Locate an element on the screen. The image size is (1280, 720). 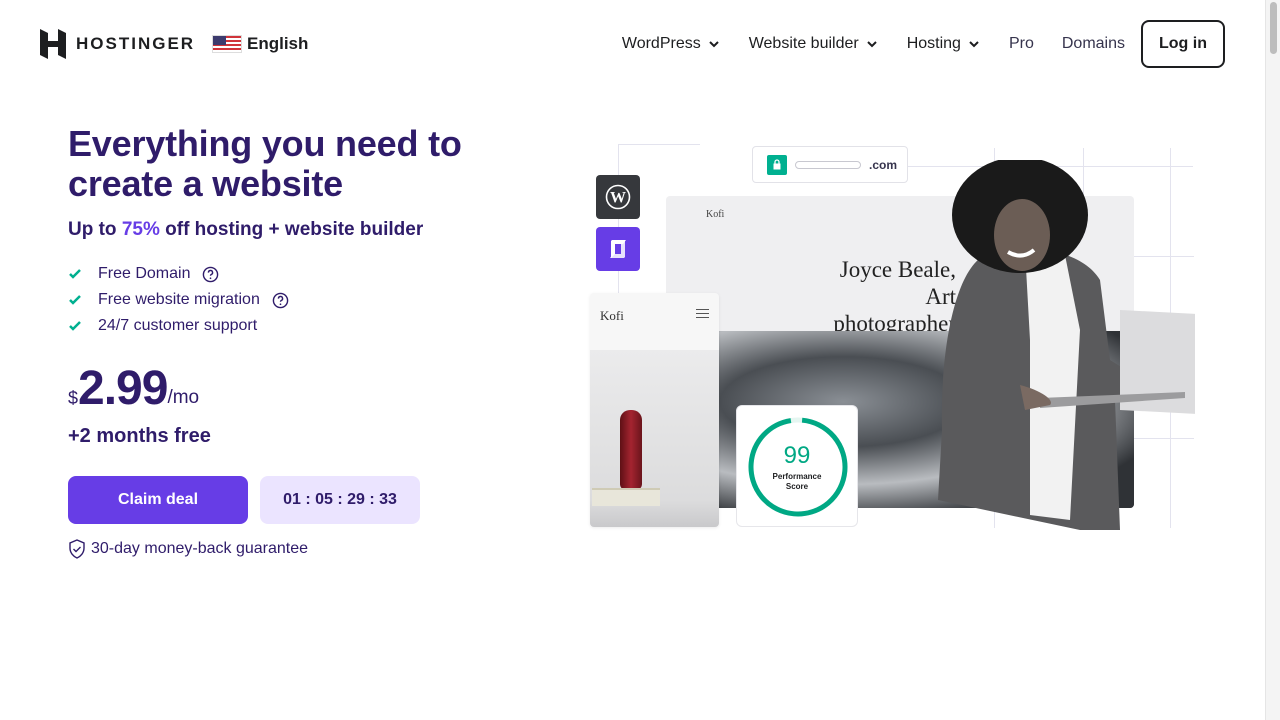
vase-shape is located at coordinates (631, 450).